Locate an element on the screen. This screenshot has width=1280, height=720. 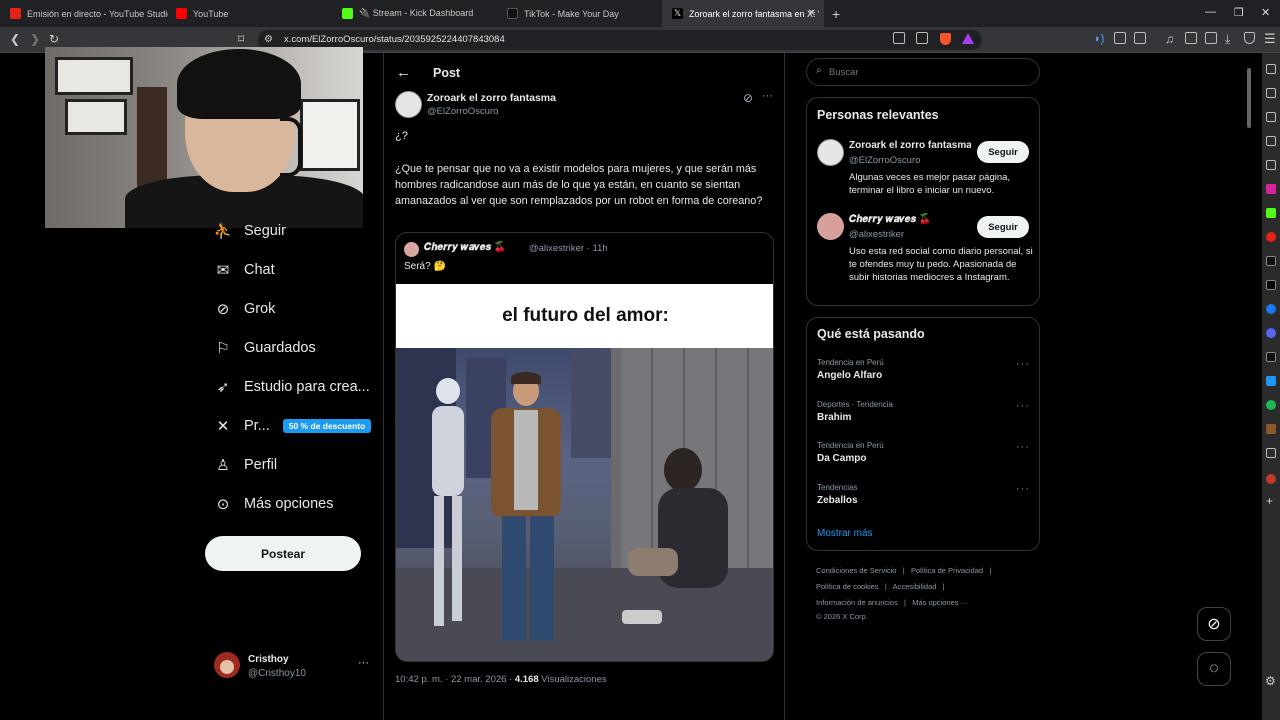
sidebar-window-icon is located at coordinates (1271, 453).